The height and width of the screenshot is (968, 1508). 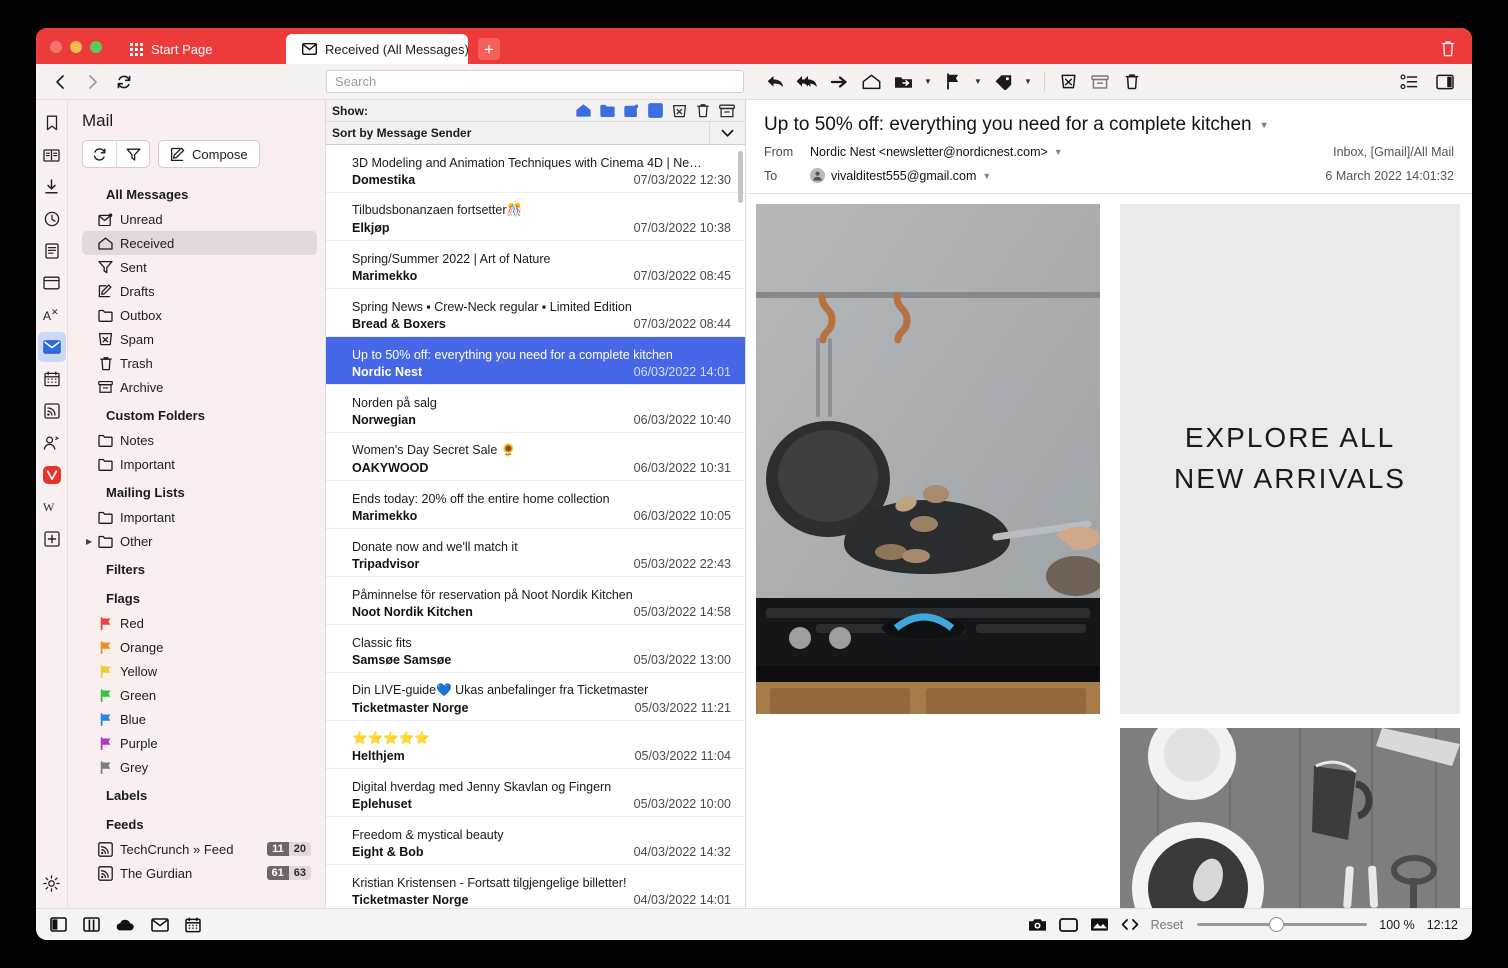 I want to click on sidebar-item-sent: Sent, so click(x=199, y=267).